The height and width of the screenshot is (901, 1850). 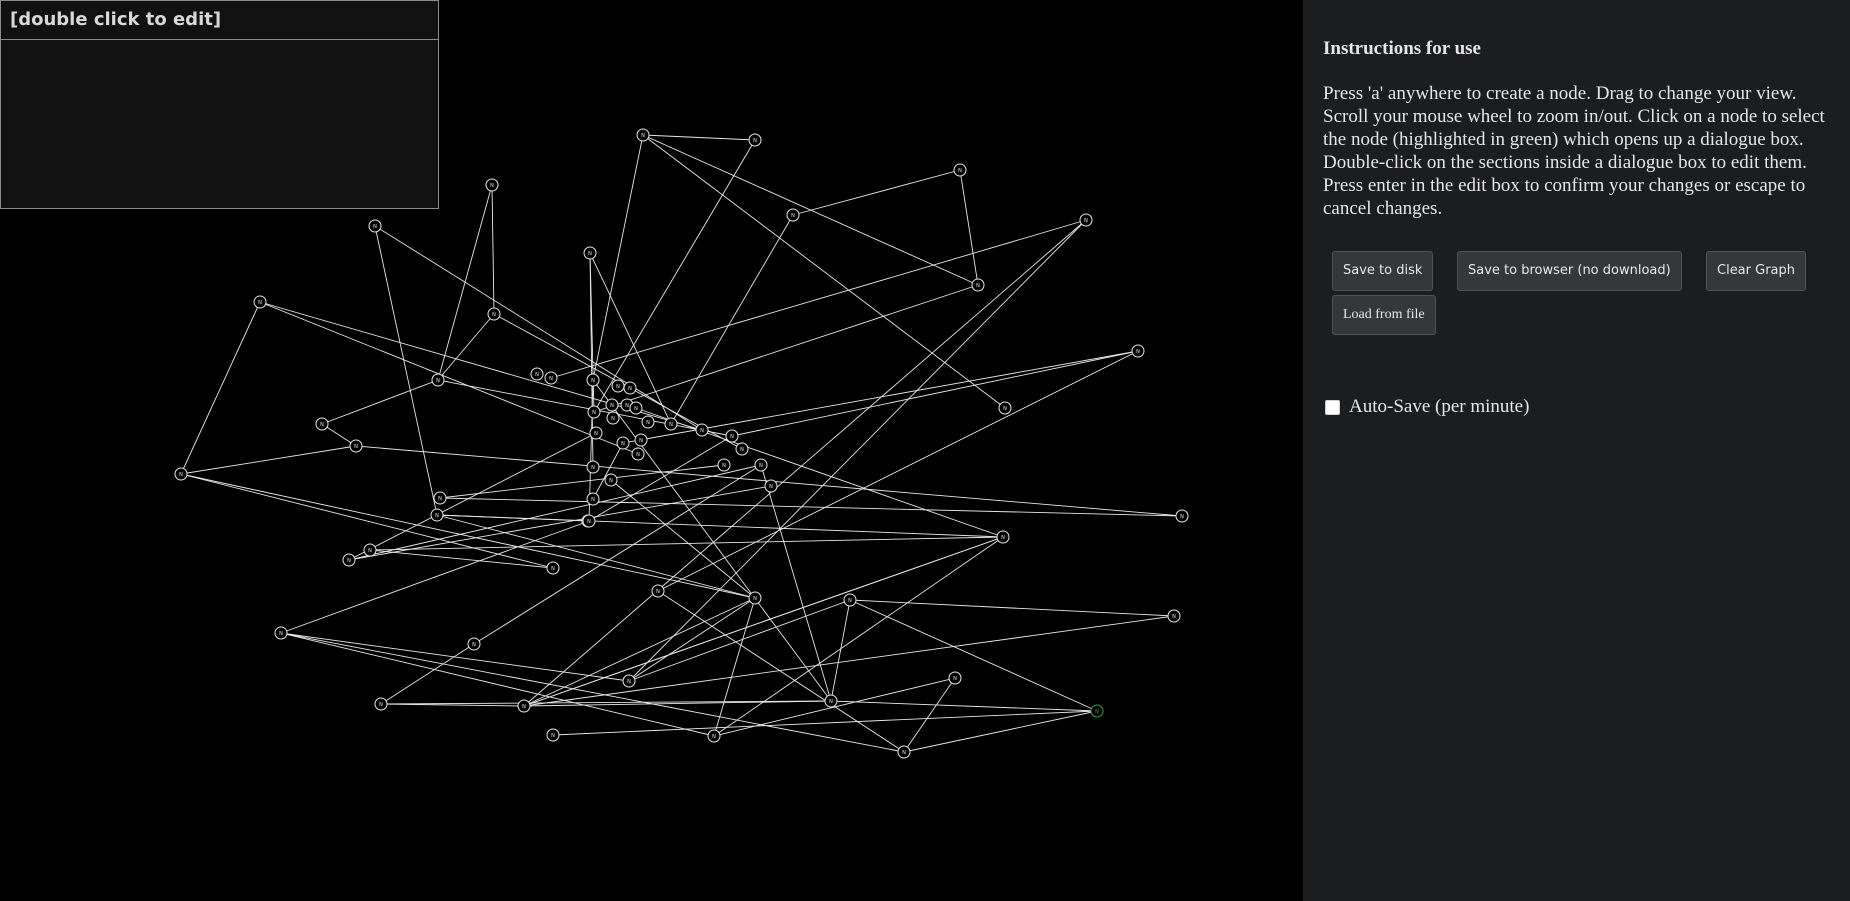 I want to click on node-dialog: [double click to edit], so click(x=219, y=104).